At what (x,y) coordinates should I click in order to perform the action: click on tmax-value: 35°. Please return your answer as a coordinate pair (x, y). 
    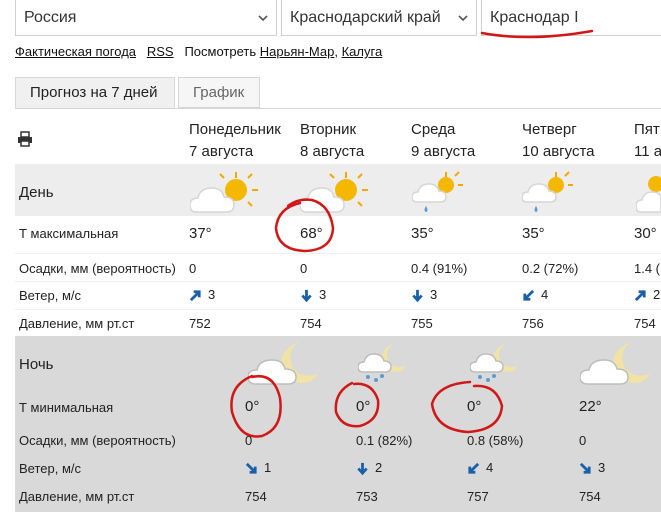
    Looking at the image, I should click on (422, 233).